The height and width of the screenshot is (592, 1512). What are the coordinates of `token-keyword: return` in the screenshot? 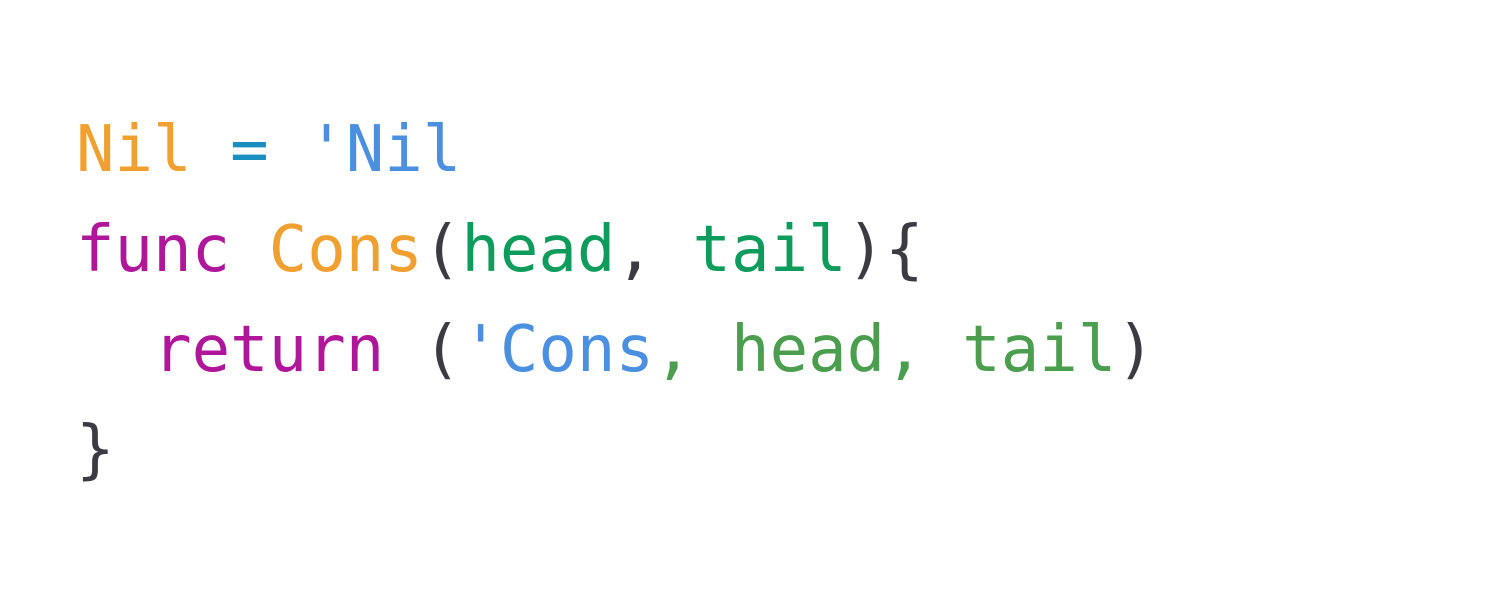 It's located at (269, 350).